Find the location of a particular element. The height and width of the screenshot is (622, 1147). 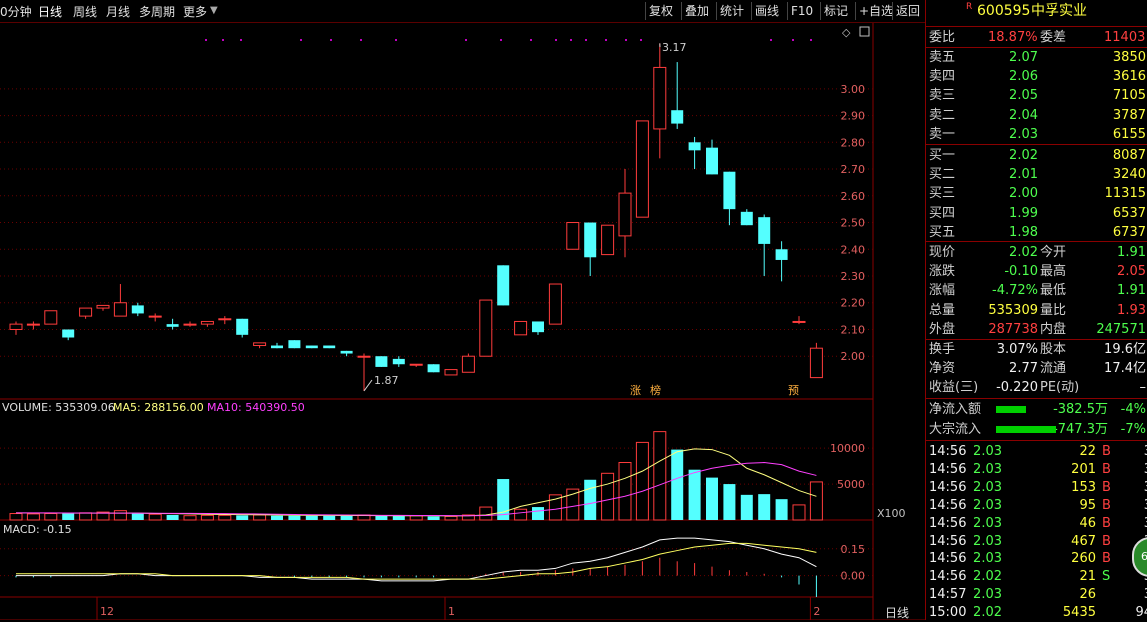

rights-badge: R is located at coordinates (969, 8).